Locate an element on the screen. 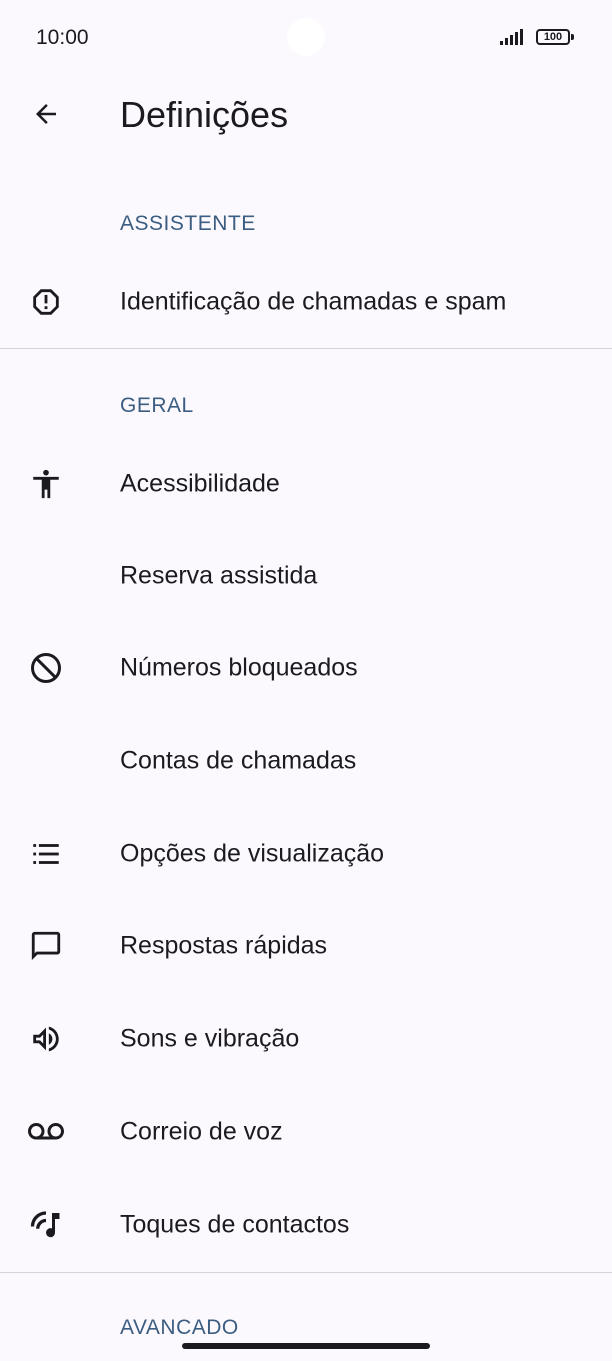 The image size is (612, 1361). settings-item-voicemail: Correio de voz is located at coordinates (306, 1132).